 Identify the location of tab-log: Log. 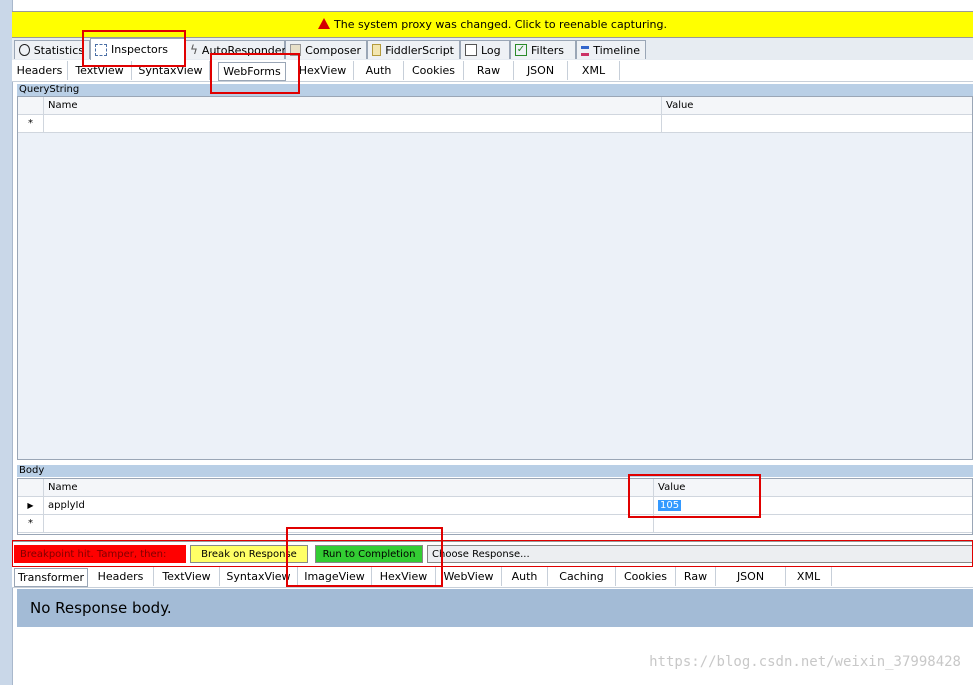
(485, 49).